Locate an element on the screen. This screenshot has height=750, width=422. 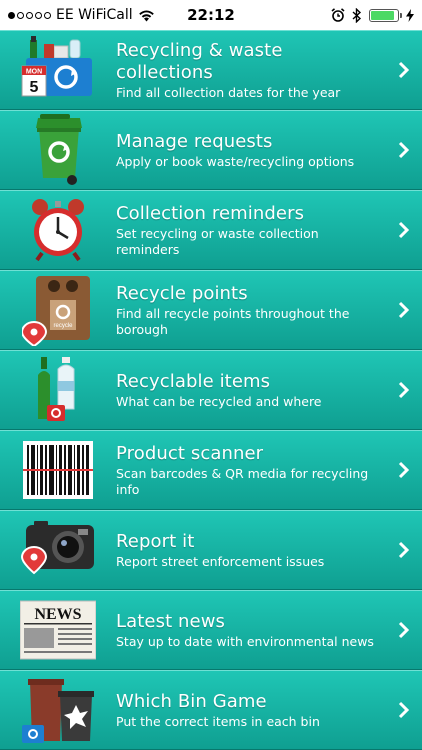
menu-item-subtitle: Apply or book waste/recycling options is located at coordinates (235, 161).